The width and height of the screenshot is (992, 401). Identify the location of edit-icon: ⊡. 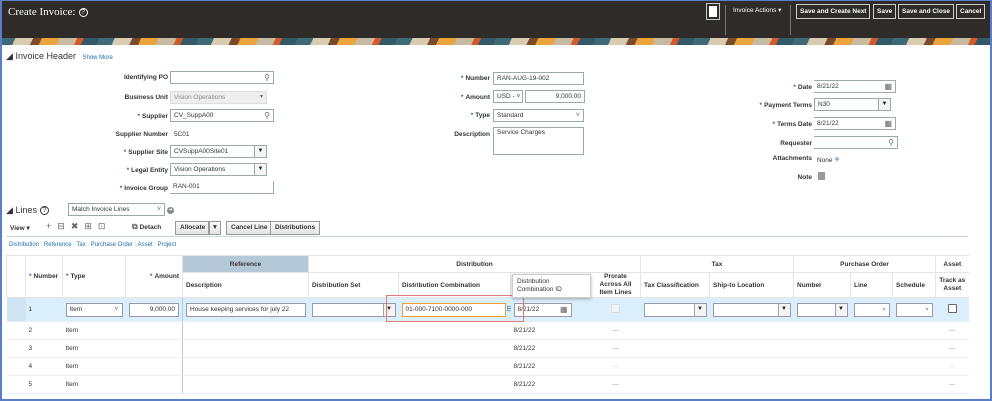
(105, 226).